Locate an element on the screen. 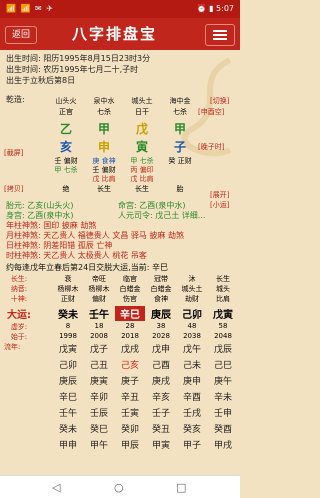 The width and height of the screenshot is (320, 498). nav-recent-icon: □ is located at coordinates (181, 487).